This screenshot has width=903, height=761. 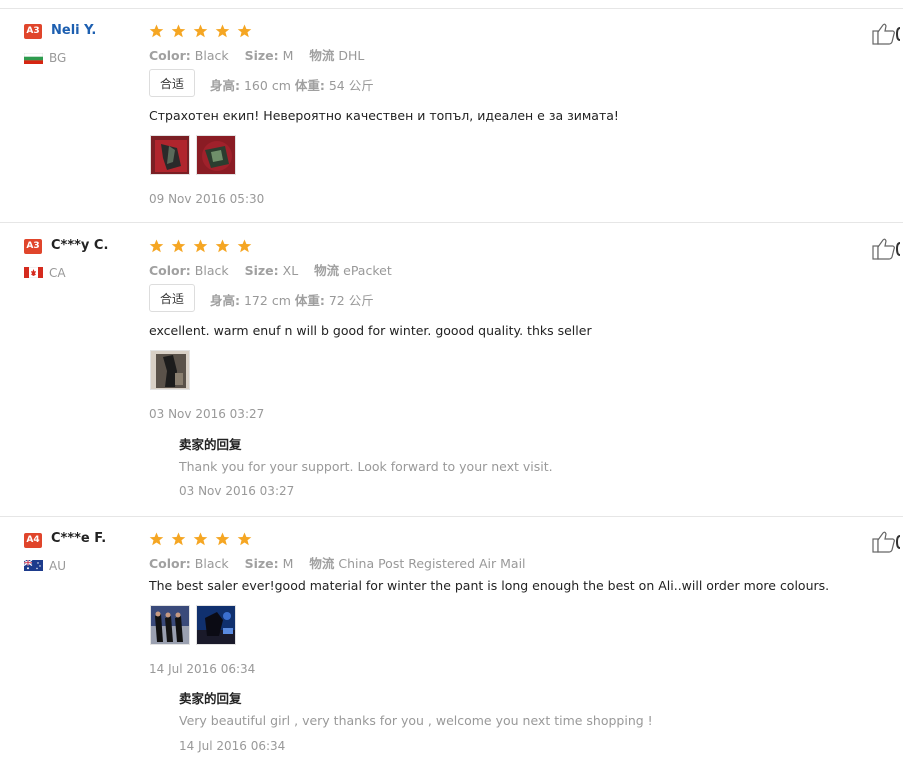 I want to click on buyer-name: C***e F., so click(x=78, y=538).